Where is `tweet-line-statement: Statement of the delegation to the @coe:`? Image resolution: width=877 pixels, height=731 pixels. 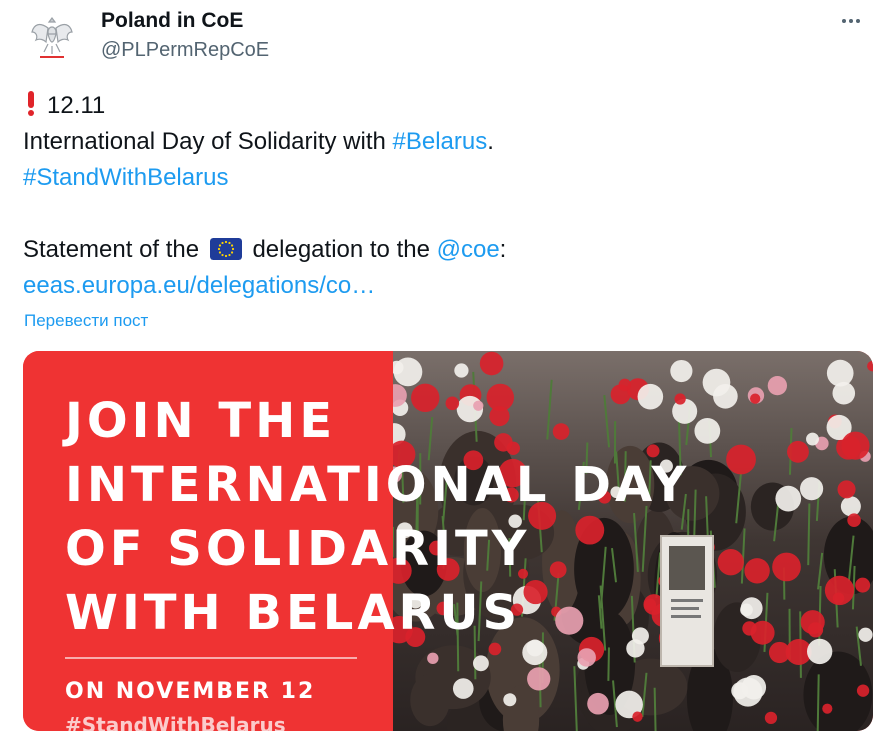
tweet-line-statement: Statement of the delegation to the @coe: is located at coordinates (443, 250).